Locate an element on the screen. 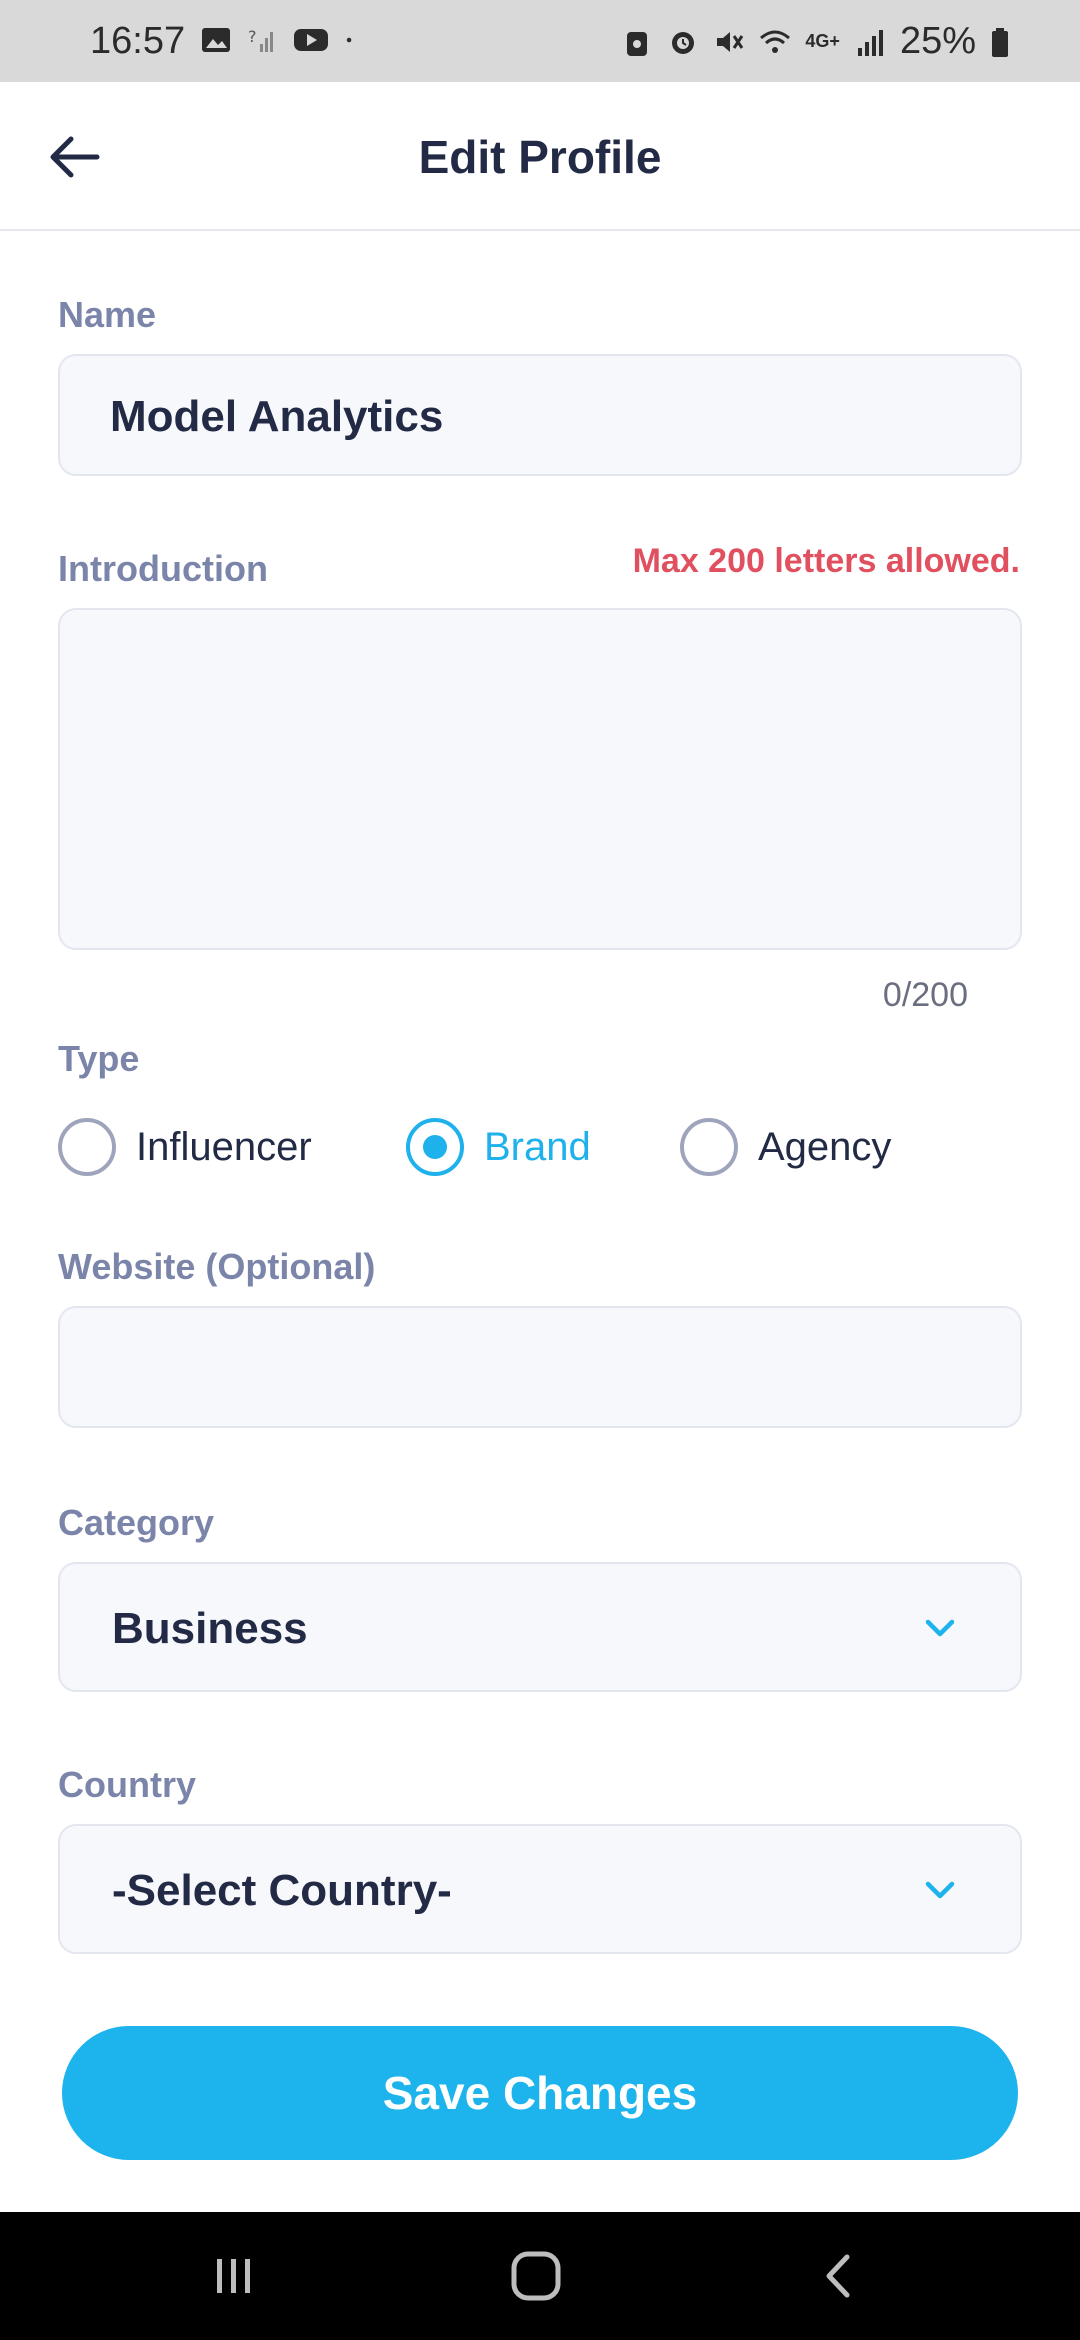 The width and height of the screenshot is (1080, 2340). name-input-value: Model Analytics is located at coordinates (277, 416).